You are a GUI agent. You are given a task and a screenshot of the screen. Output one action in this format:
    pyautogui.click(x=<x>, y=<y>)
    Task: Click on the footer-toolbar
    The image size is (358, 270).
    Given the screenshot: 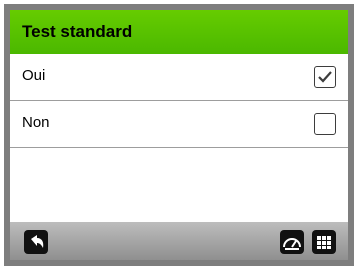 What is the action you would take?
    pyautogui.click(x=179, y=241)
    